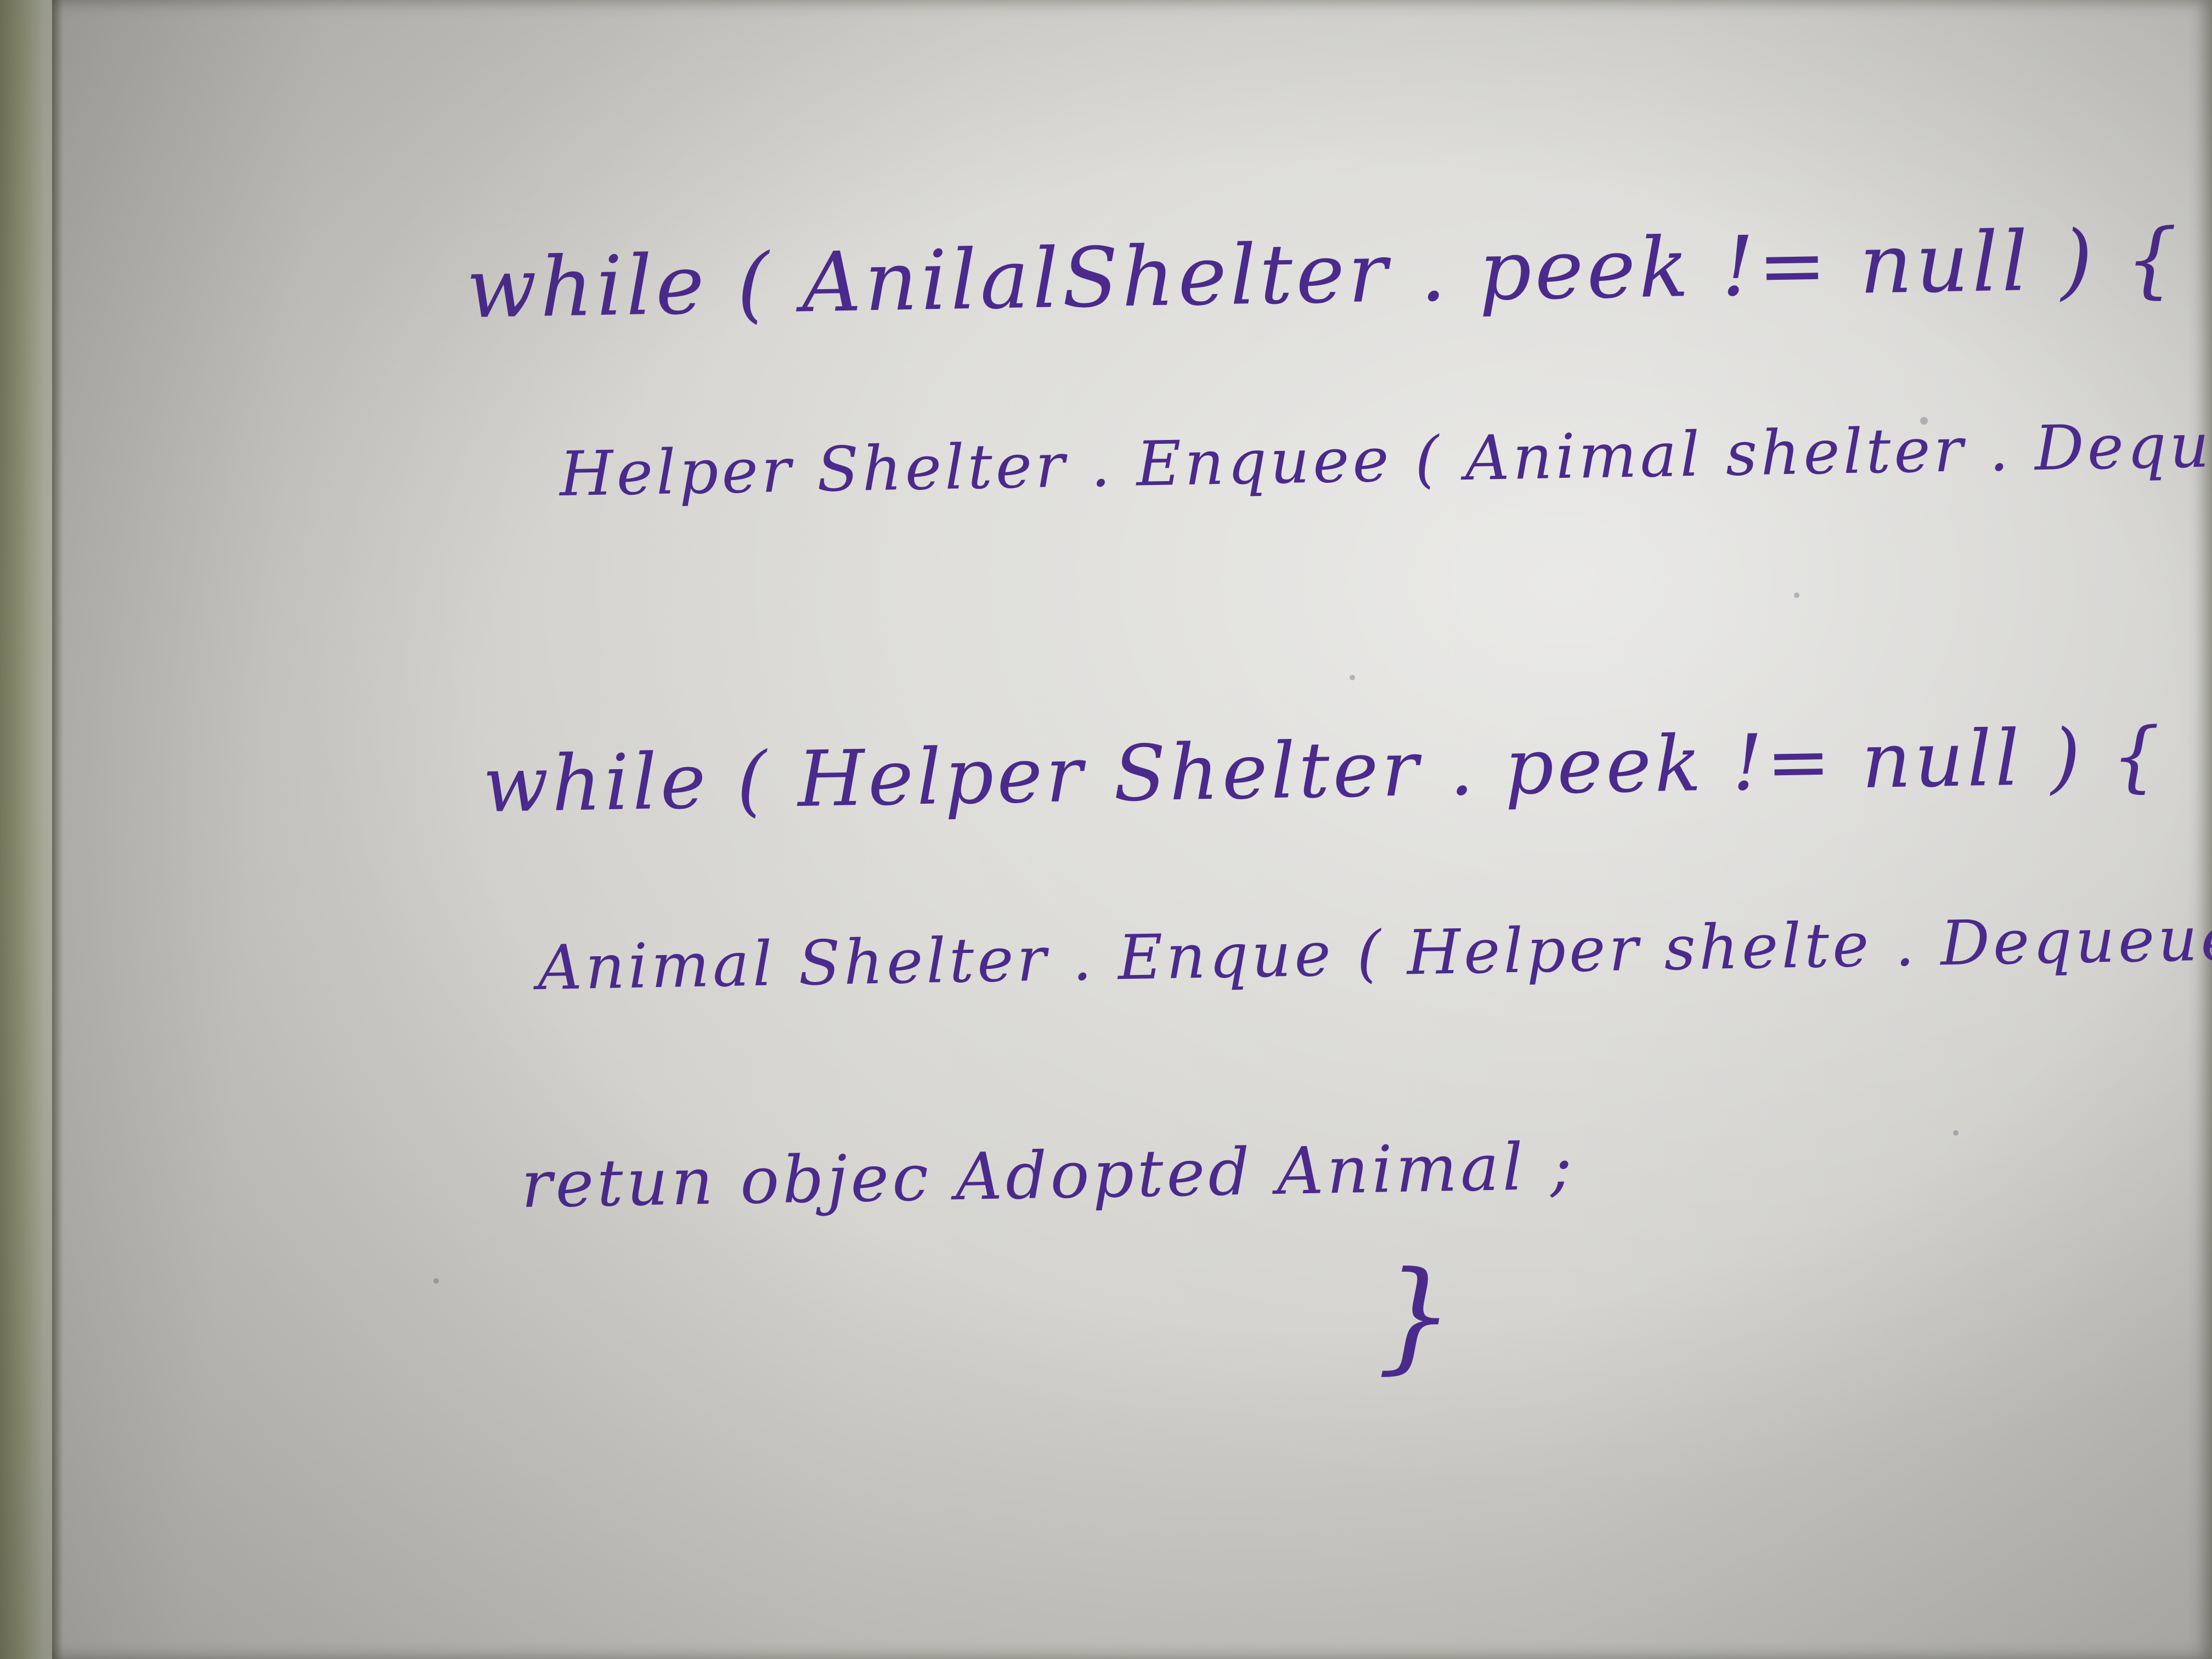 The width and height of the screenshot is (2212, 1659). What do you see at coordinates (1415, 1315) in the screenshot?
I see `handwritten-closing-brace: }` at bounding box center [1415, 1315].